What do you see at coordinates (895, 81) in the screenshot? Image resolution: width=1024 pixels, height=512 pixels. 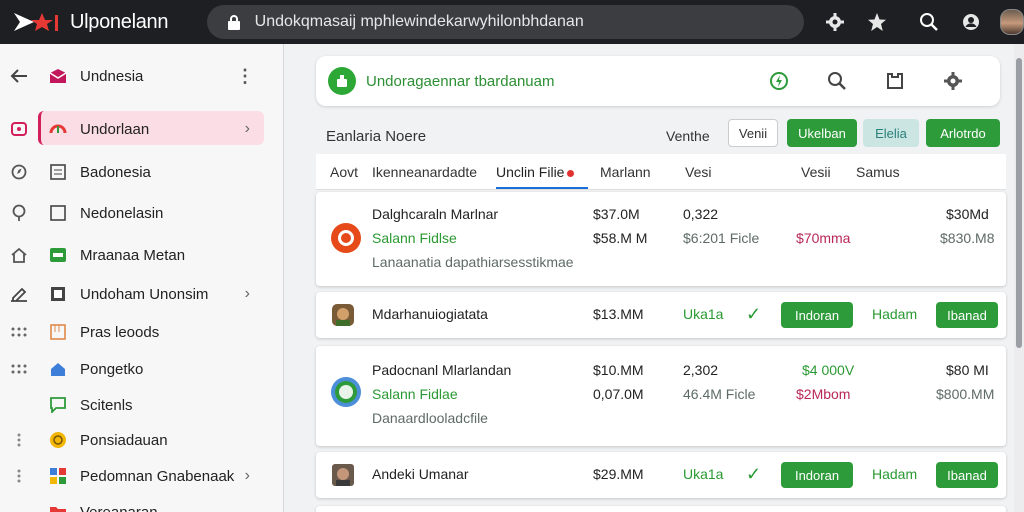 I see `bookmark-icon` at bounding box center [895, 81].